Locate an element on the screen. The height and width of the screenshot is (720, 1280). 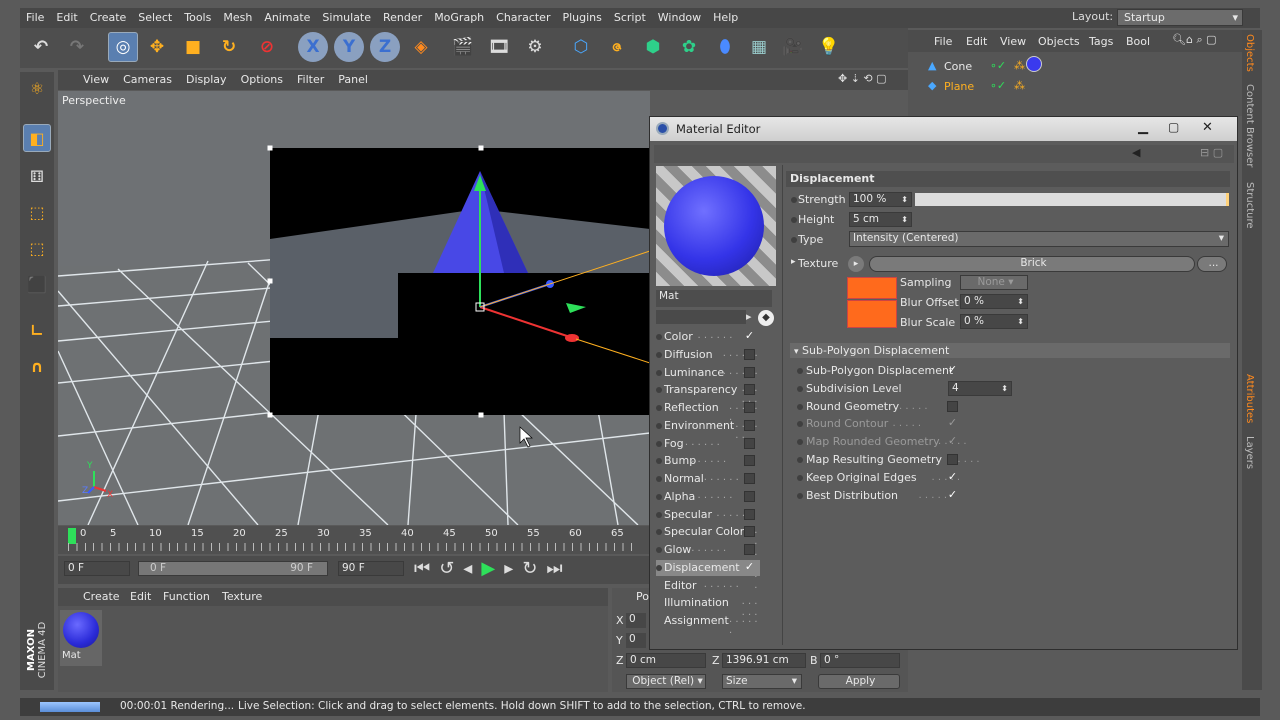
objmgr-menu-edit: Edit is located at coordinates (976, 41).